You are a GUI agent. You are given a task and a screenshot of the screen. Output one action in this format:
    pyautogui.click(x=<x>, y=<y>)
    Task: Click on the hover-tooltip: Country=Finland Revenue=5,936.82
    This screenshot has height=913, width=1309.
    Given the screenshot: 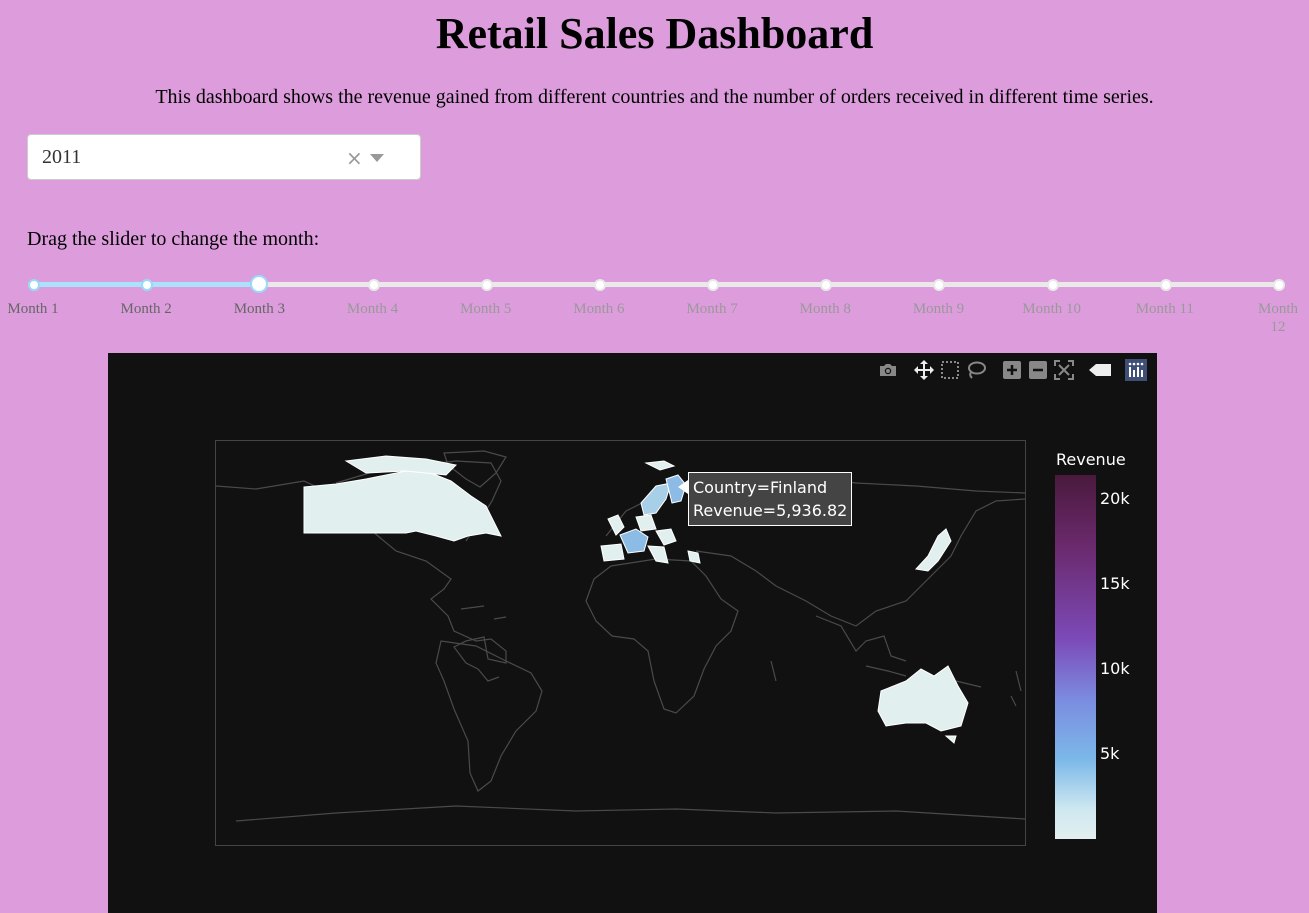 What is the action you would take?
    pyautogui.click(x=770, y=499)
    